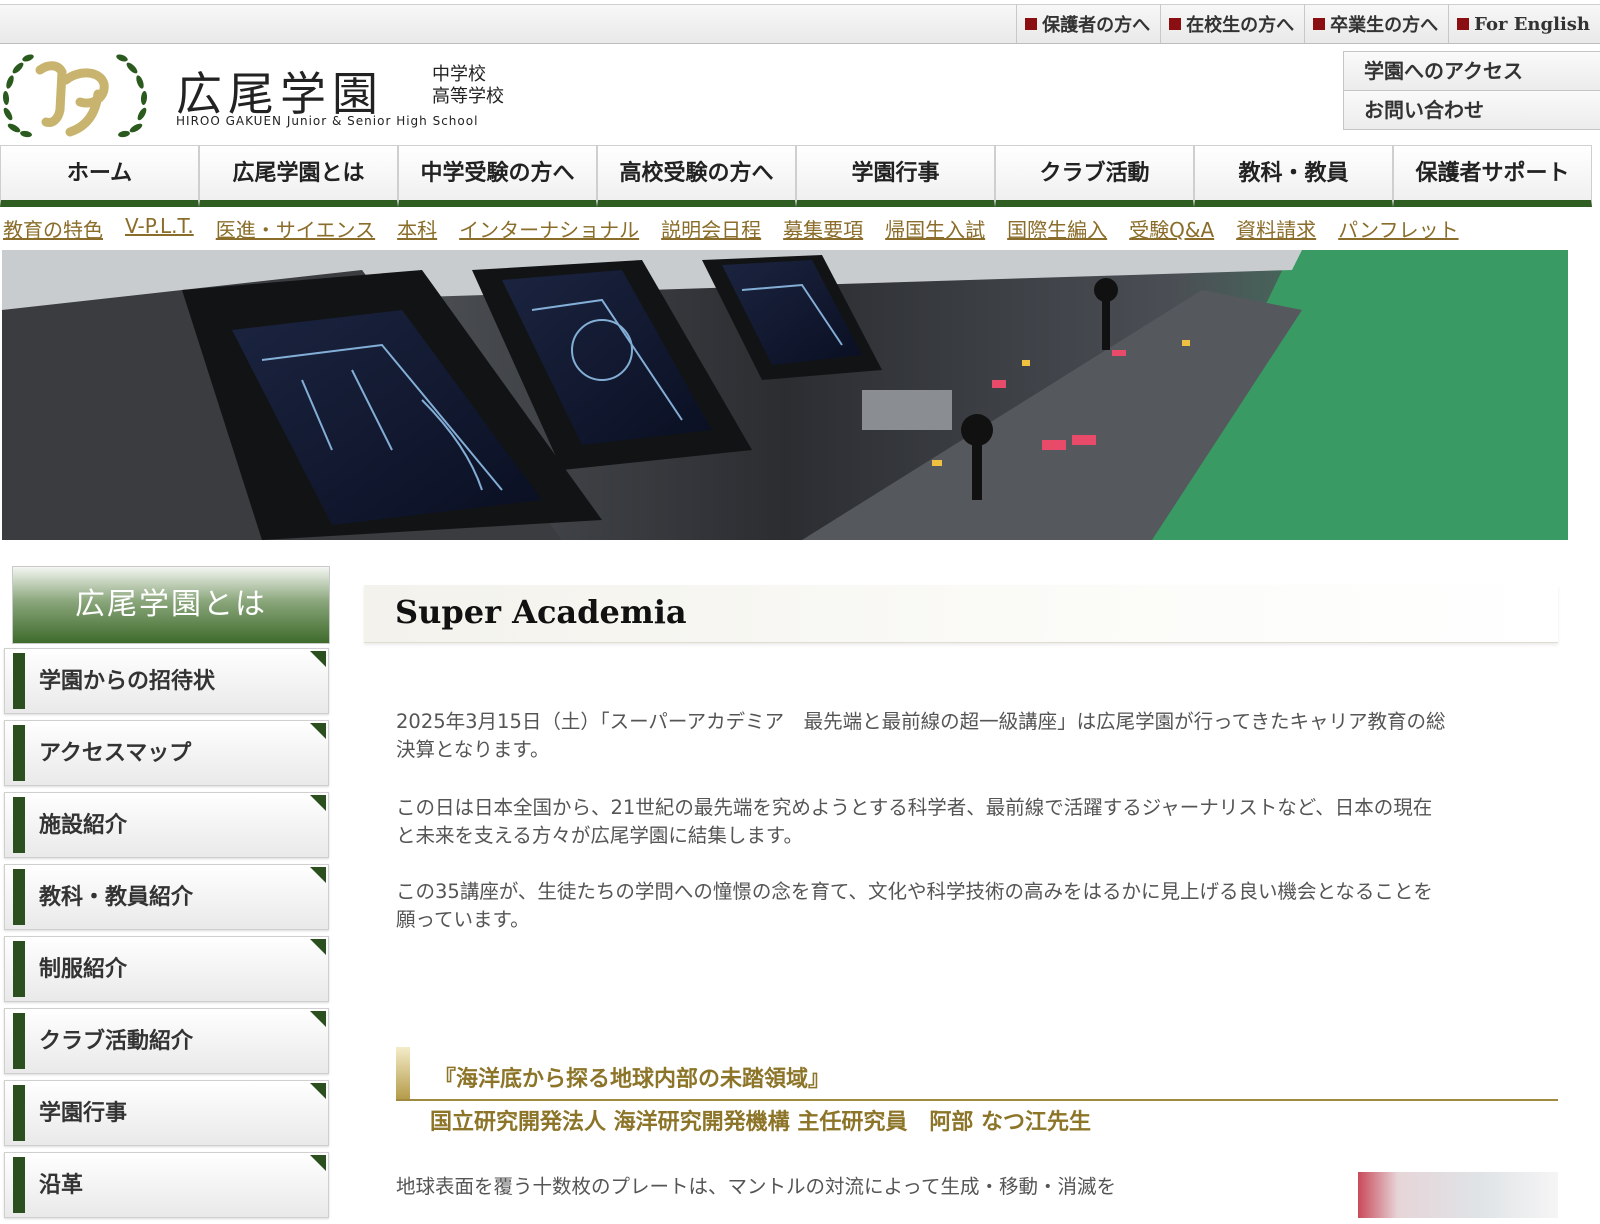 The image size is (1600, 1224). What do you see at coordinates (599, 835) in the screenshot?
I see `paragraph-line: と未来を支える方々が広尾学園に結集します。` at bounding box center [599, 835].